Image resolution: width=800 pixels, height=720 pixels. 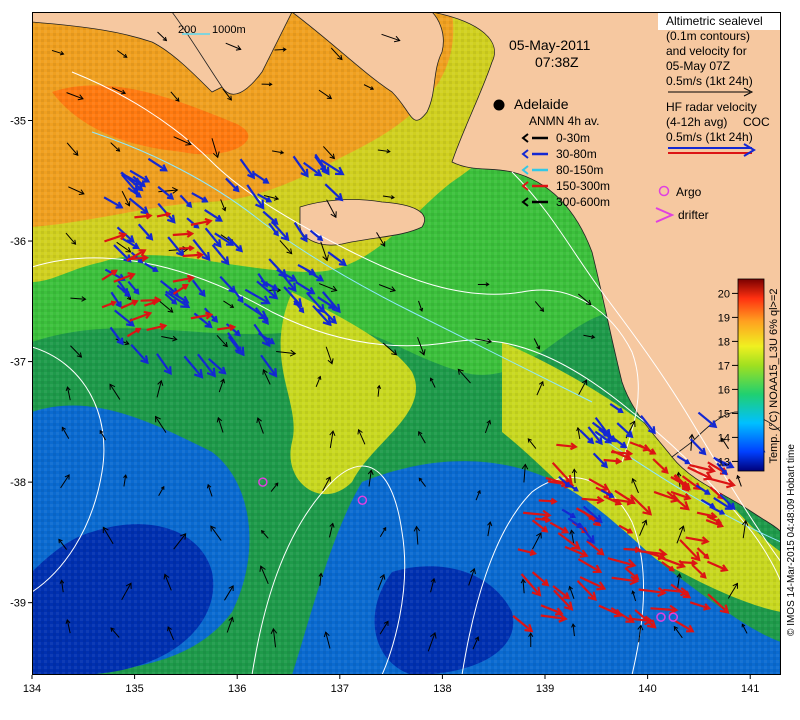 I want to click on argo-legend-label: Argo, so click(x=689, y=192).